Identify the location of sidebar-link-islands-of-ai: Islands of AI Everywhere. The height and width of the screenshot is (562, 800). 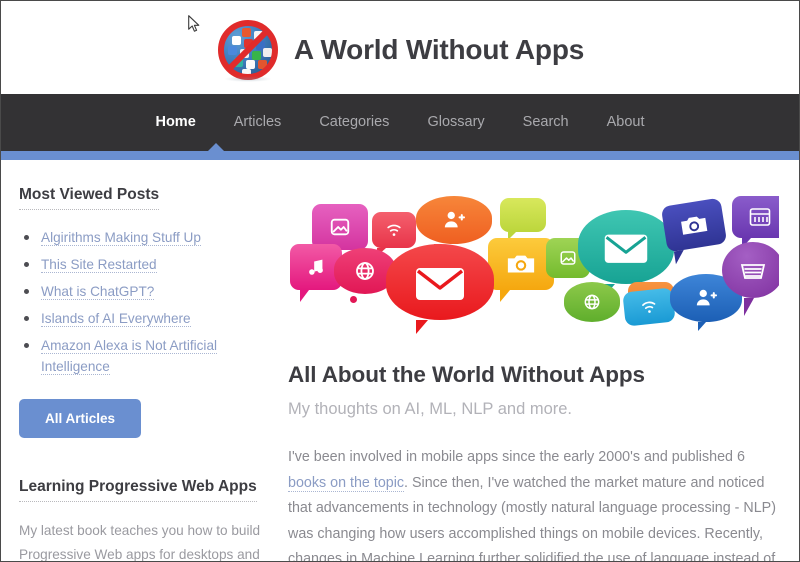
(116, 319).